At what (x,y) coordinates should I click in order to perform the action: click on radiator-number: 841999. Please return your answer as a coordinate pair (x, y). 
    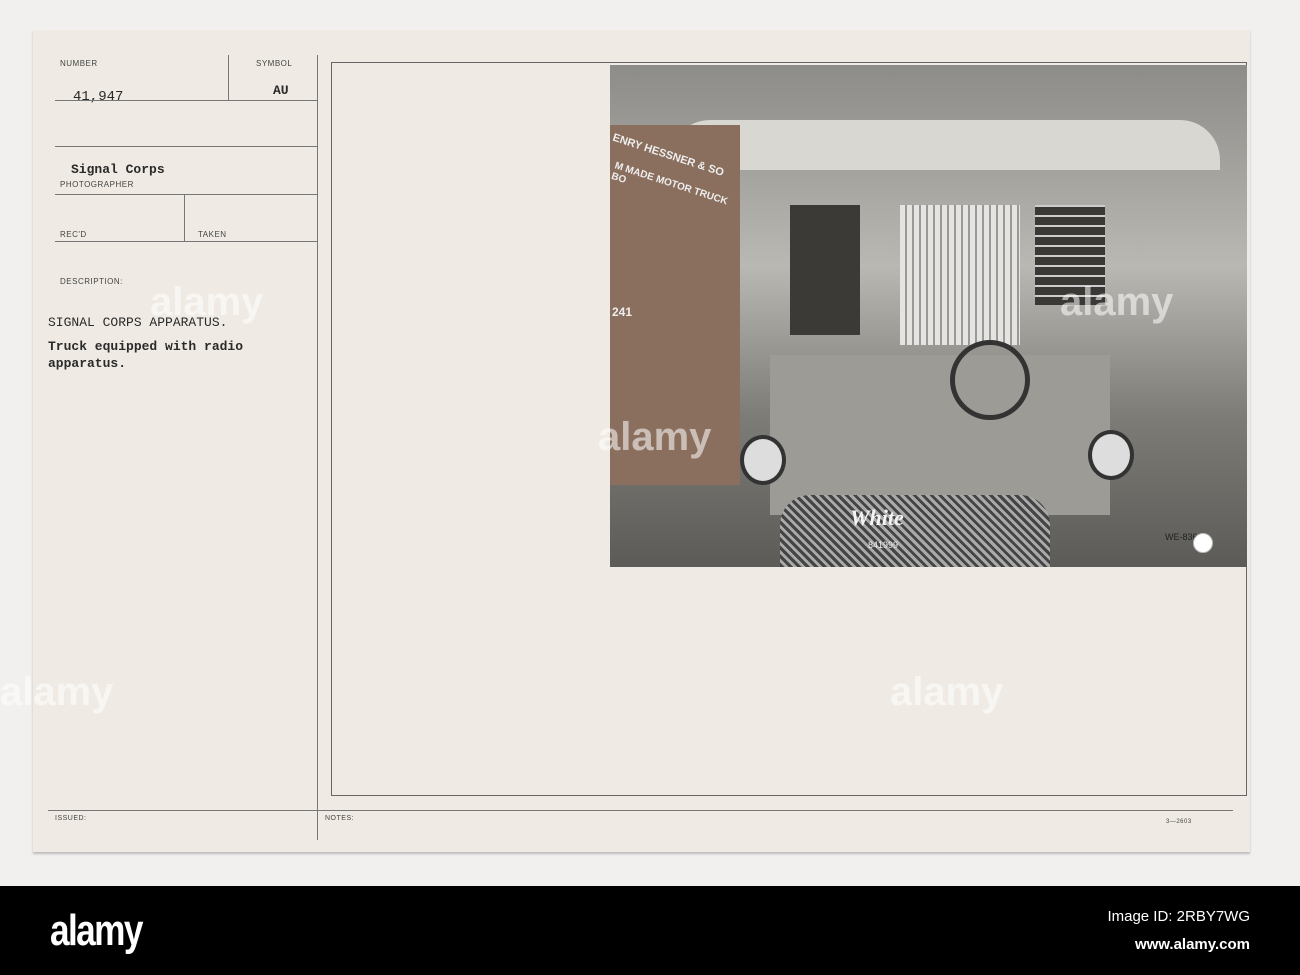
    Looking at the image, I should click on (883, 545).